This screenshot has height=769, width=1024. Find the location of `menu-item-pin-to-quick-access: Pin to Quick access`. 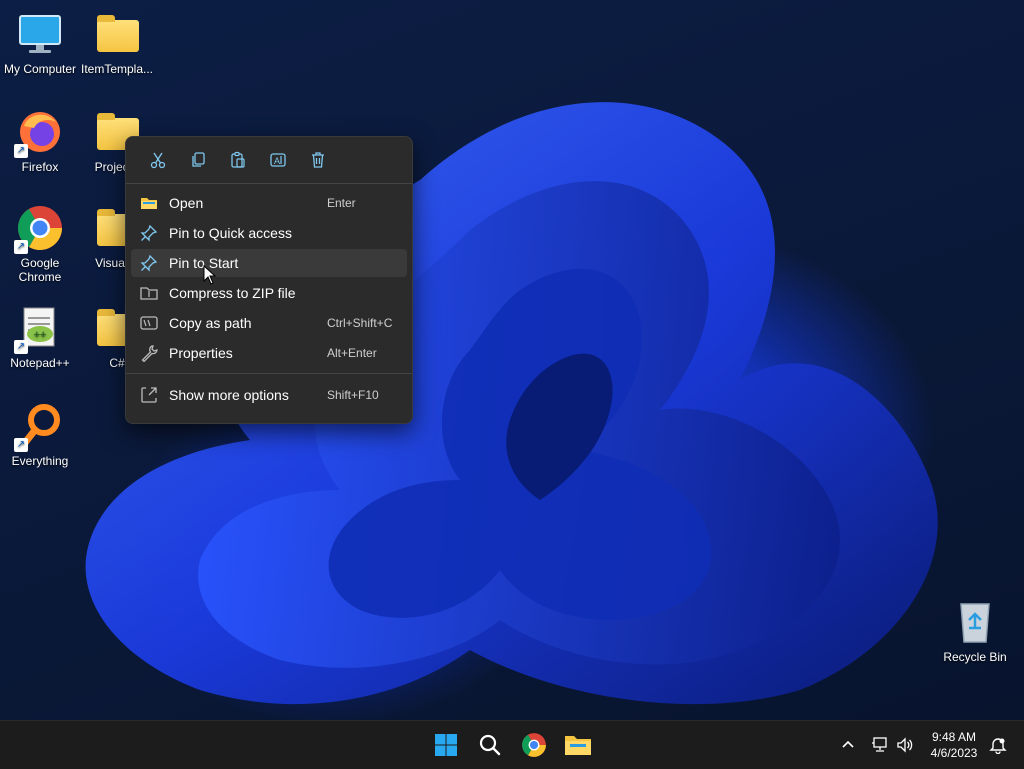

menu-item-pin-to-quick-access: Pin to Quick access is located at coordinates (269, 233).